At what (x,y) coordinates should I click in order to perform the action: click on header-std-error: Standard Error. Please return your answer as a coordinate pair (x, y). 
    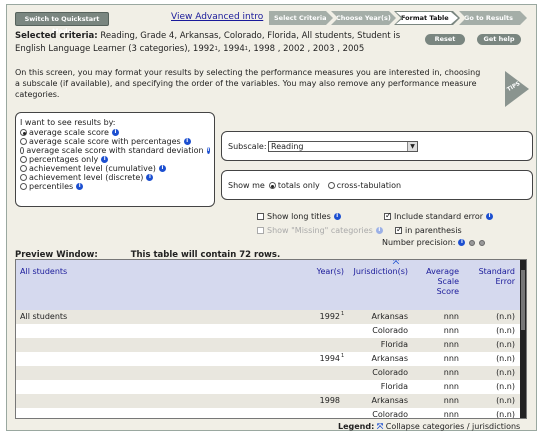
    Looking at the image, I should click on (494, 277).